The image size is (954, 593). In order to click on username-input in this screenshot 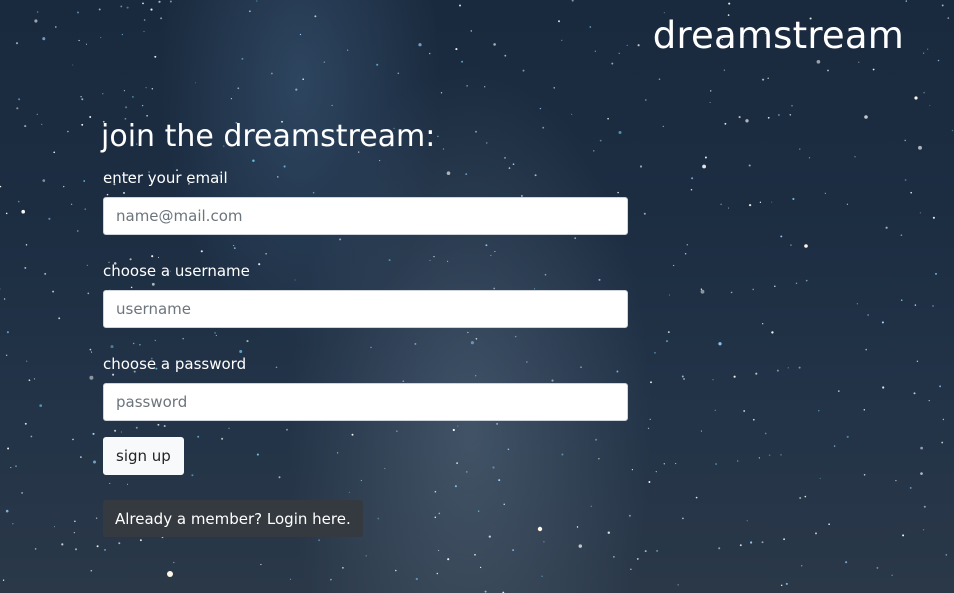, I will do `click(365, 309)`.